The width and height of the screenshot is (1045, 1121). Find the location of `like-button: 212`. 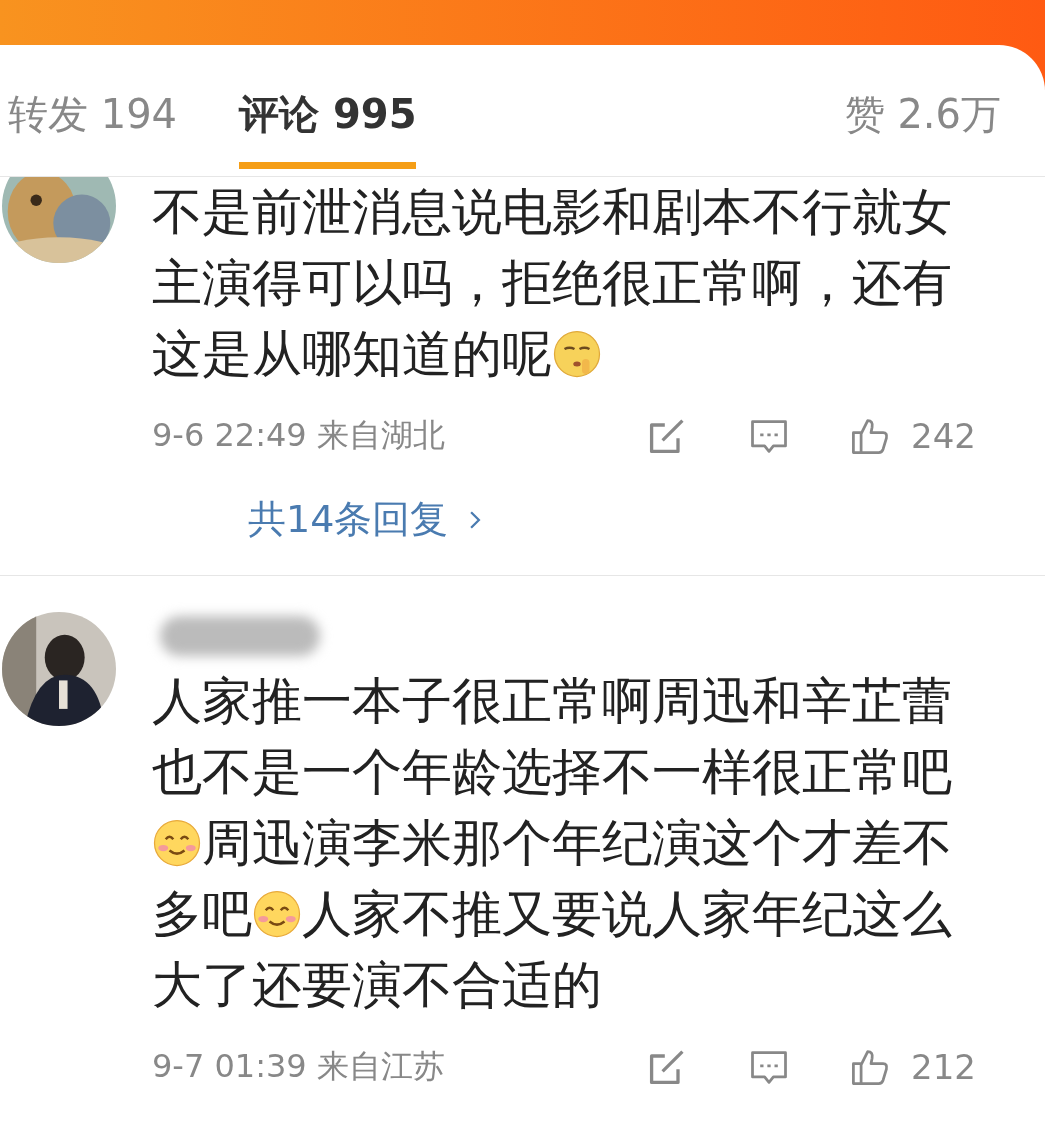

like-button: 212 is located at coordinates (912, 1067).